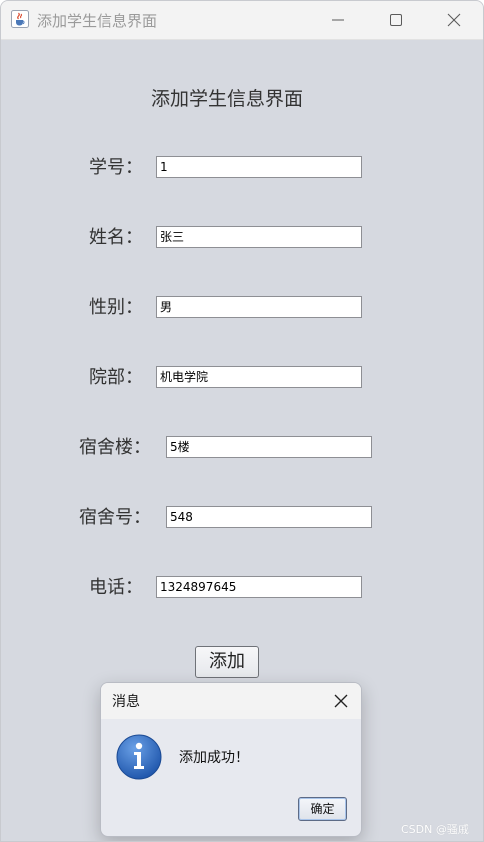  What do you see at coordinates (322, 809) in the screenshot?
I see `ok-button: 确定` at bounding box center [322, 809].